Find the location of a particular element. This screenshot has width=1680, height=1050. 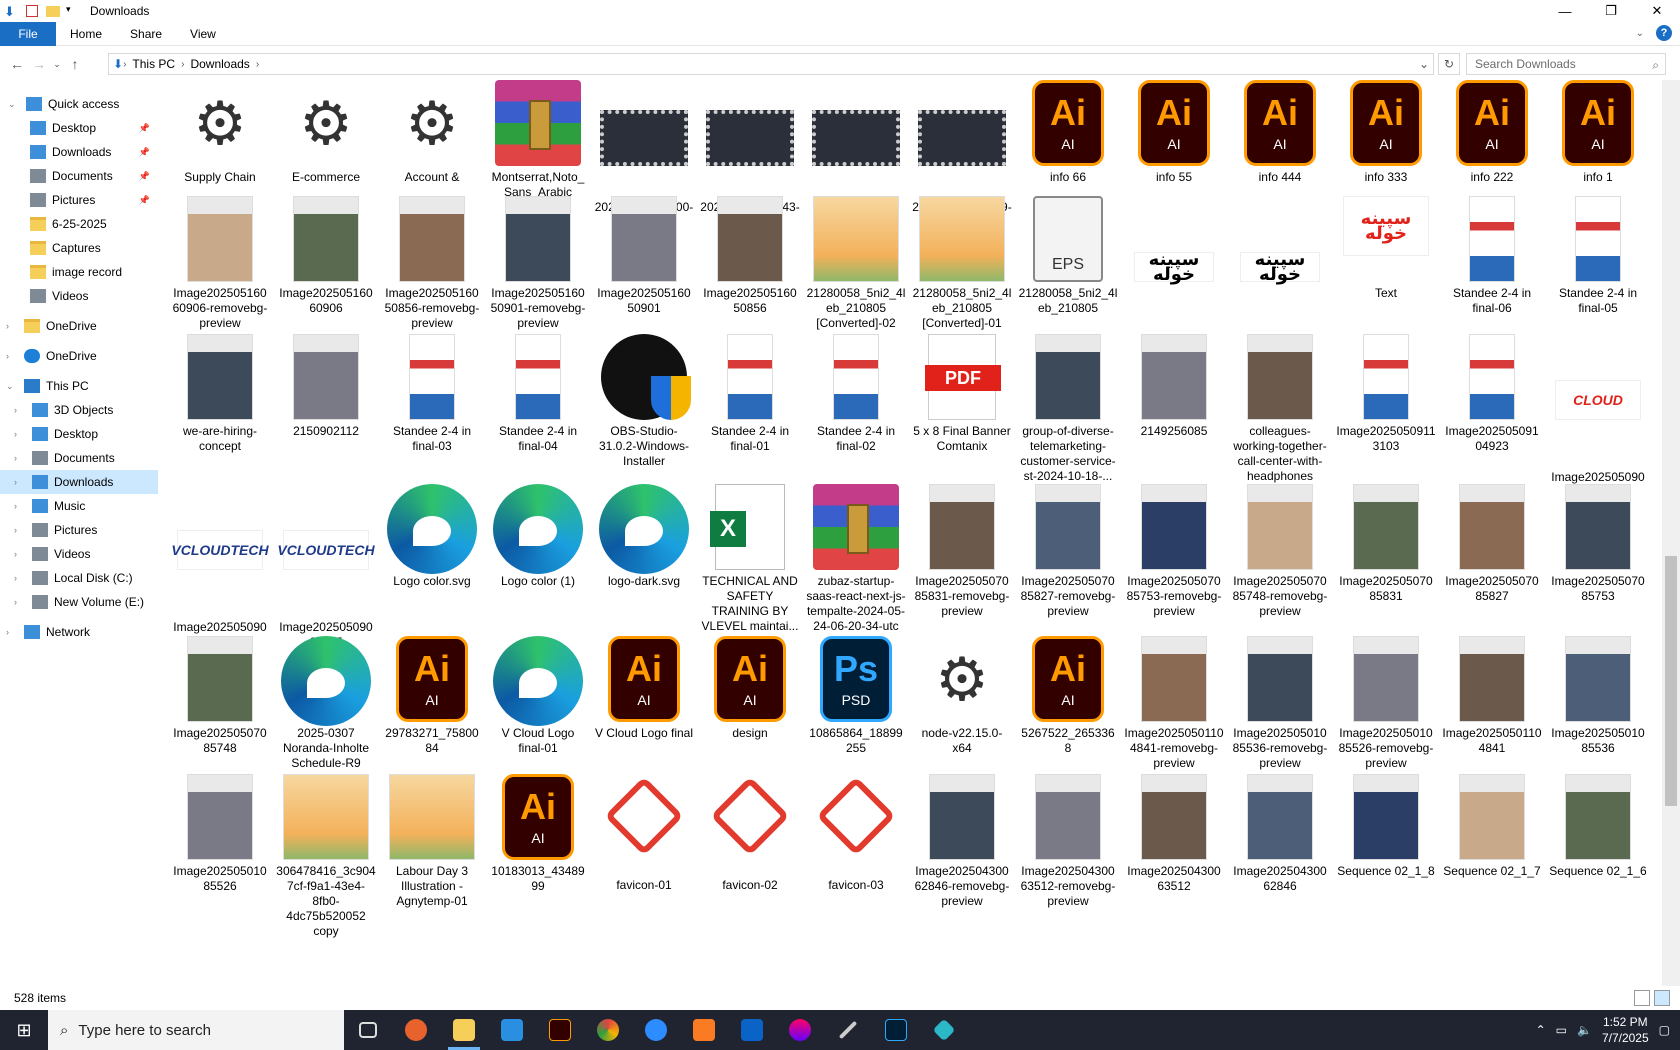

file-item: 2150902112 is located at coordinates (326, 386).